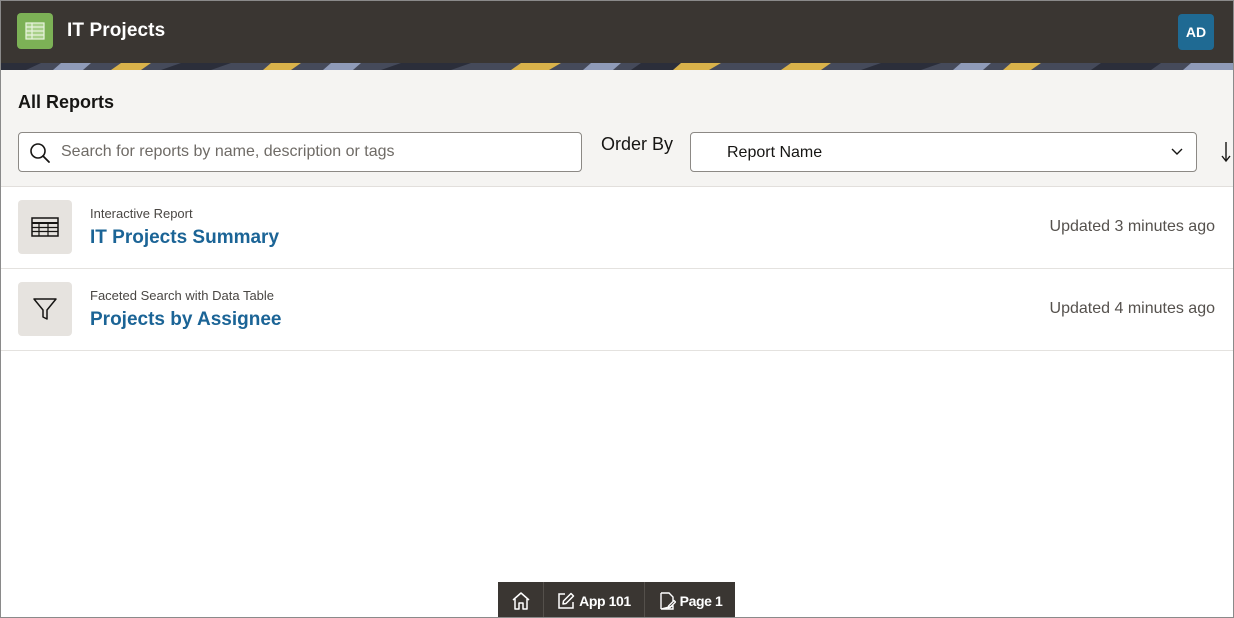  I want to click on report-name-link: Projects by Assignee, so click(185, 320).